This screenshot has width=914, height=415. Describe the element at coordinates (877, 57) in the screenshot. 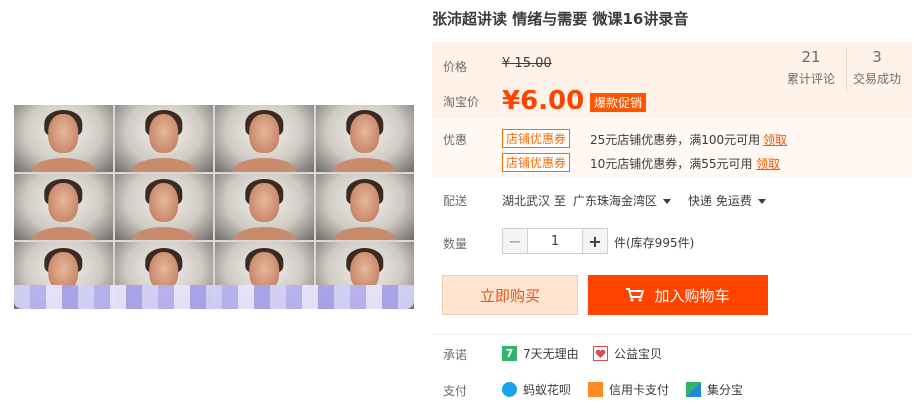

I see `sales-count: 3` at that location.